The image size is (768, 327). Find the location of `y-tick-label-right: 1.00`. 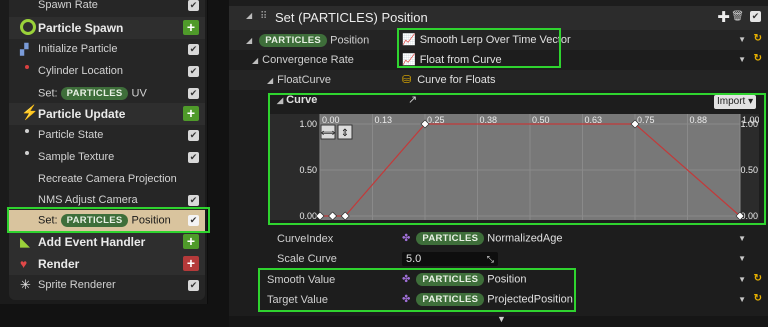

y-tick-label-right: 1.00 is located at coordinates (749, 124).